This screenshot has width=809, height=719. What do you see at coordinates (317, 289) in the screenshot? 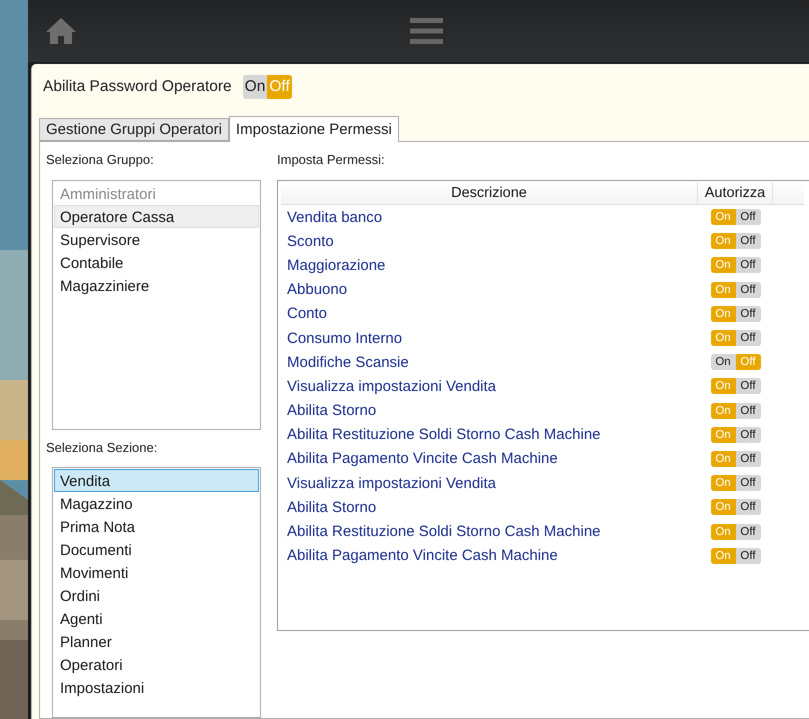
I see `permission-name: Abbuono` at bounding box center [317, 289].